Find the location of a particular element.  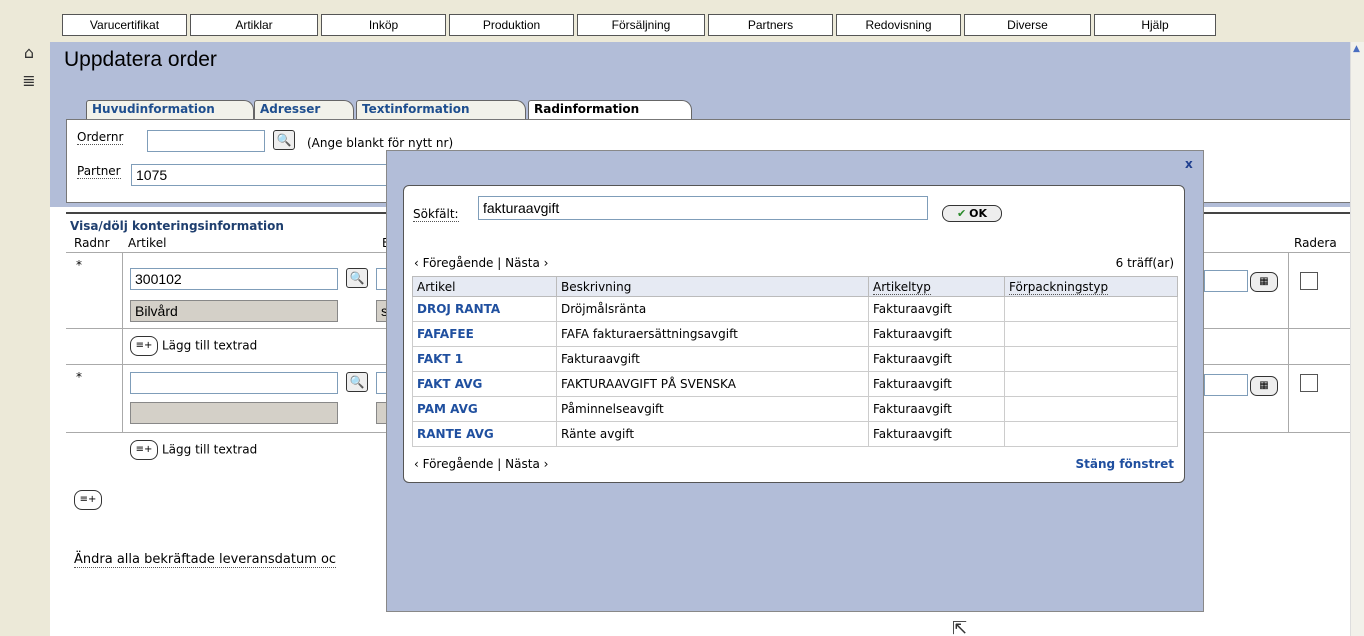

artikel-code-link: FAKT AVG is located at coordinates (484, 384).